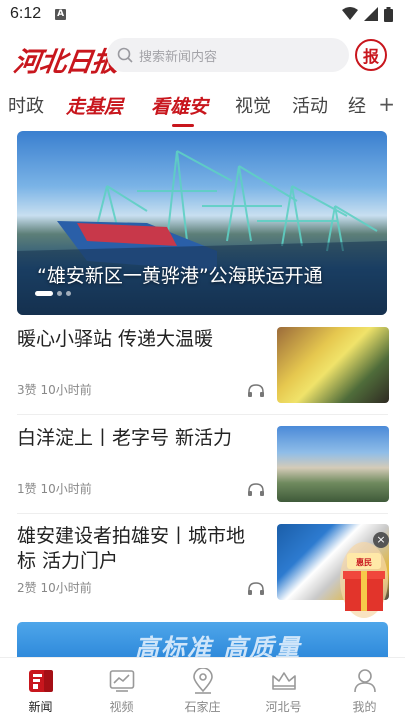 This screenshot has width=405, height=721. Describe the element at coordinates (26, 13) in the screenshot. I see `status-time: 6:12` at that location.